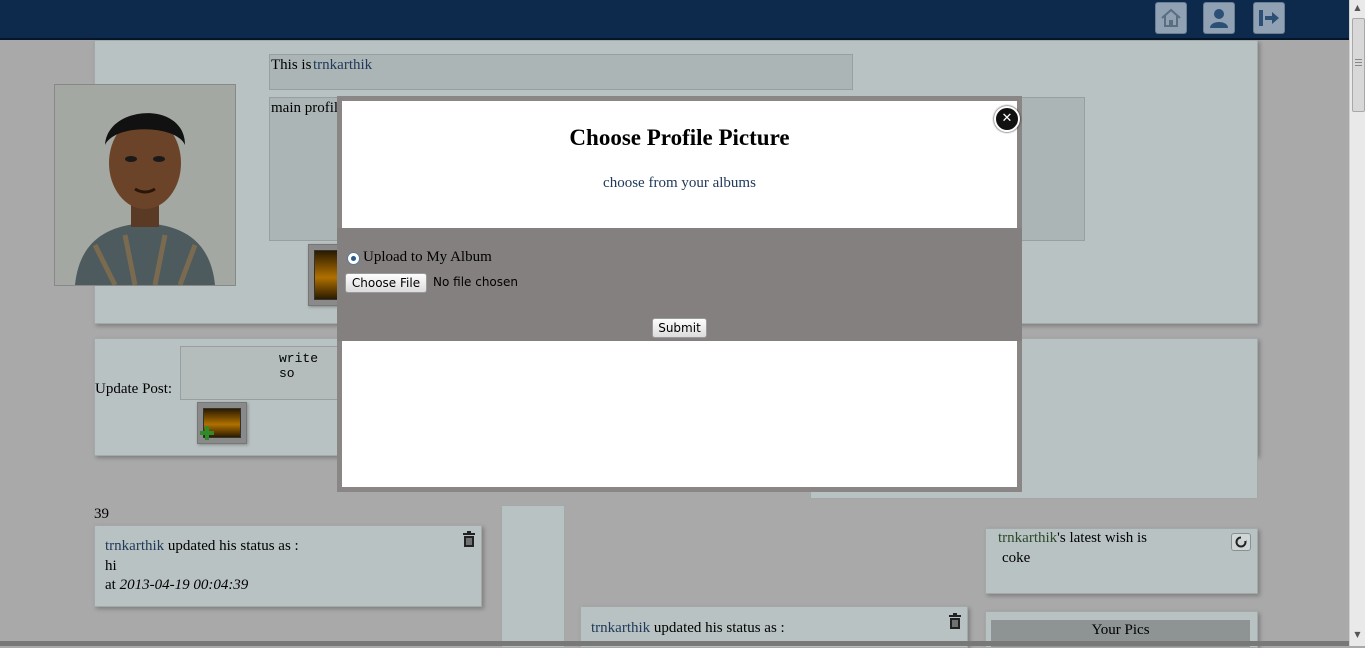 This screenshot has width=1365, height=648. What do you see at coordinates (386, 283) in the screenshot?
I see `choose-file-button: Choose File` at bounding box center [386, 283].